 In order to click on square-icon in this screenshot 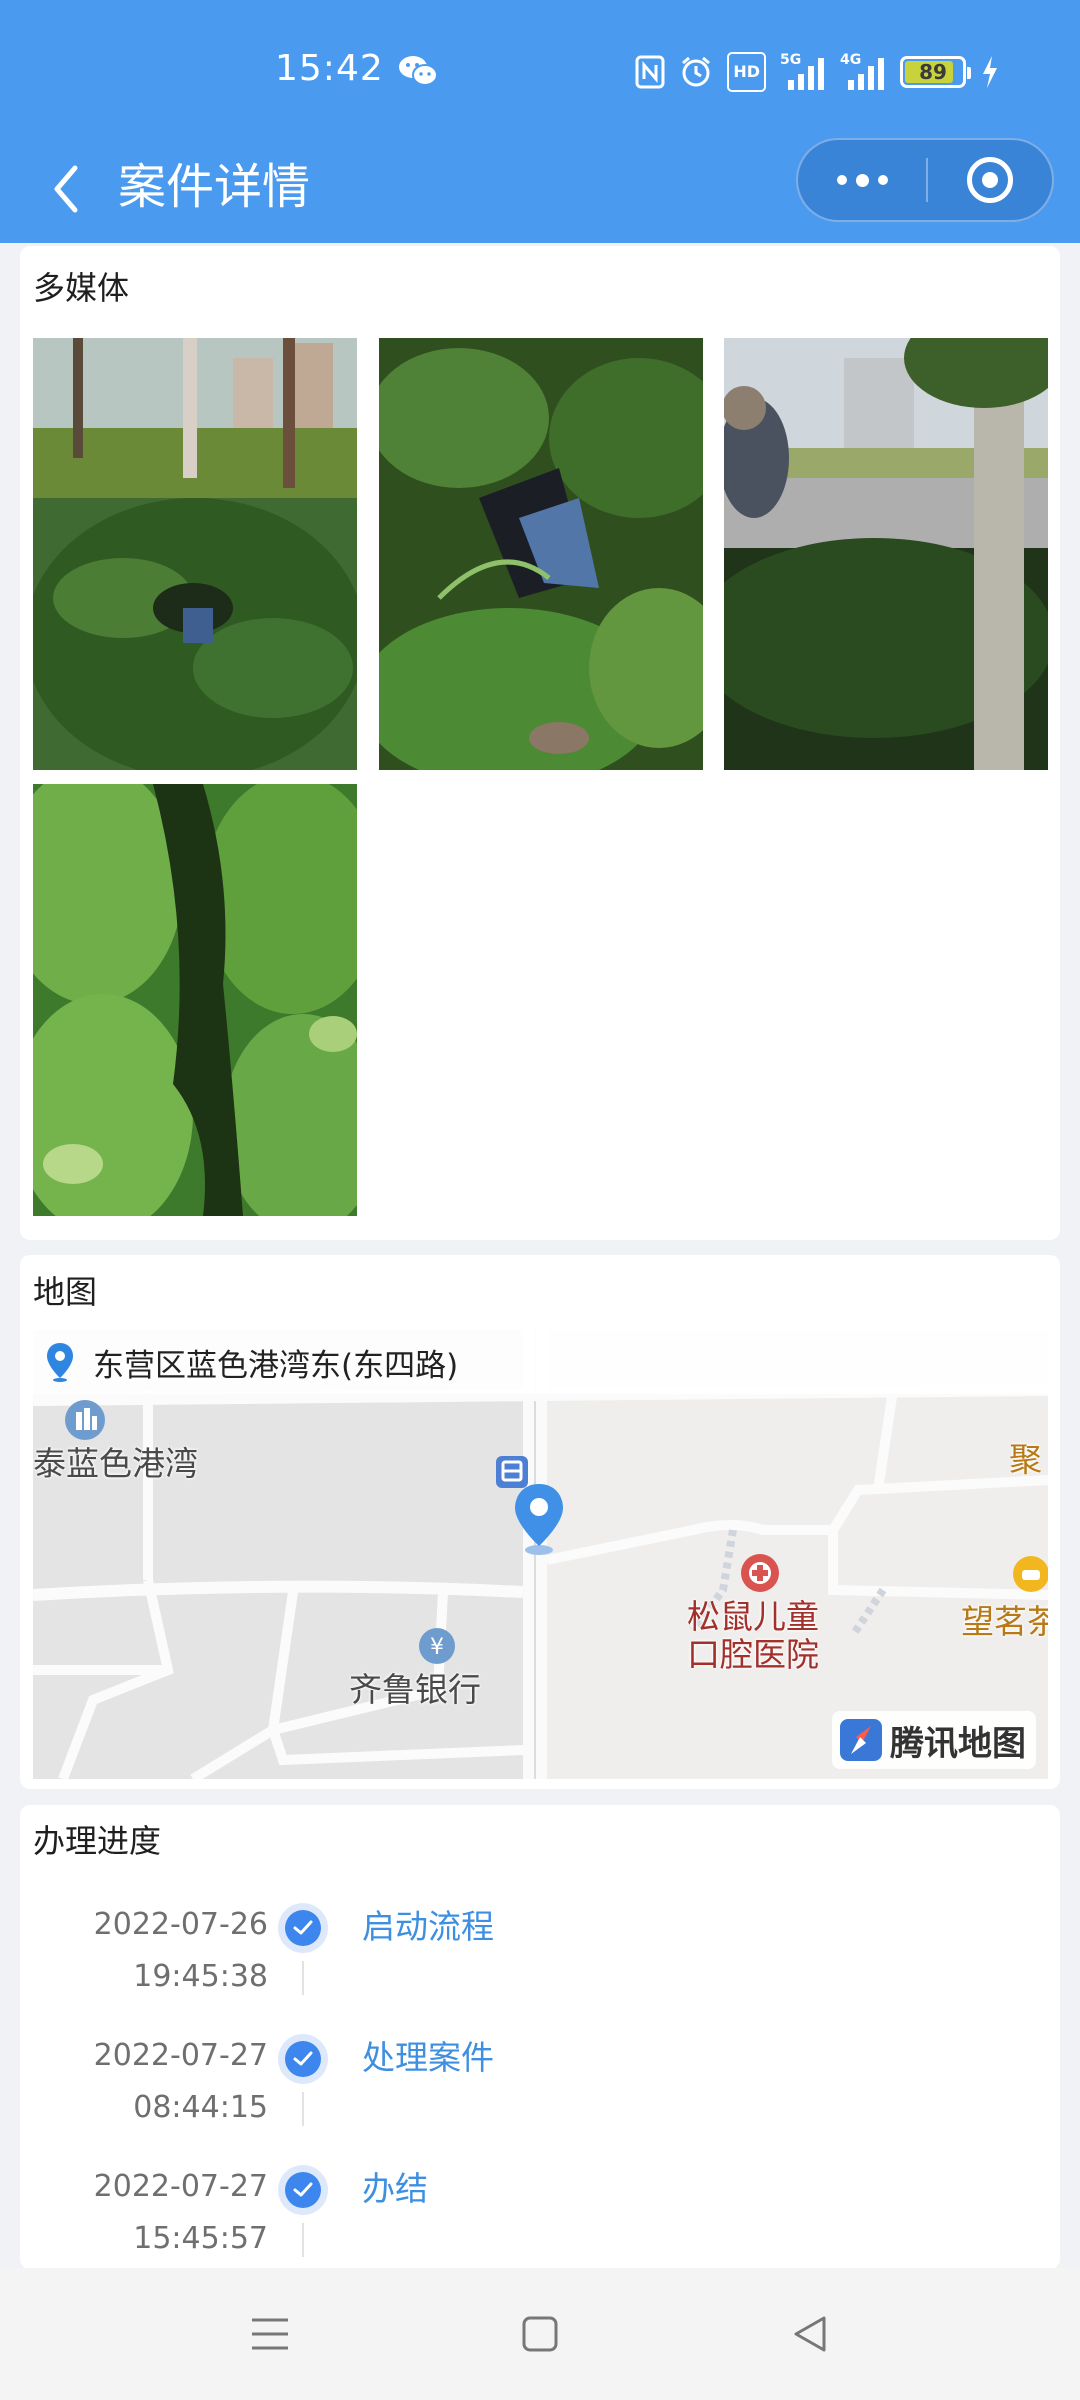, I will do `click(540, 2334)`.